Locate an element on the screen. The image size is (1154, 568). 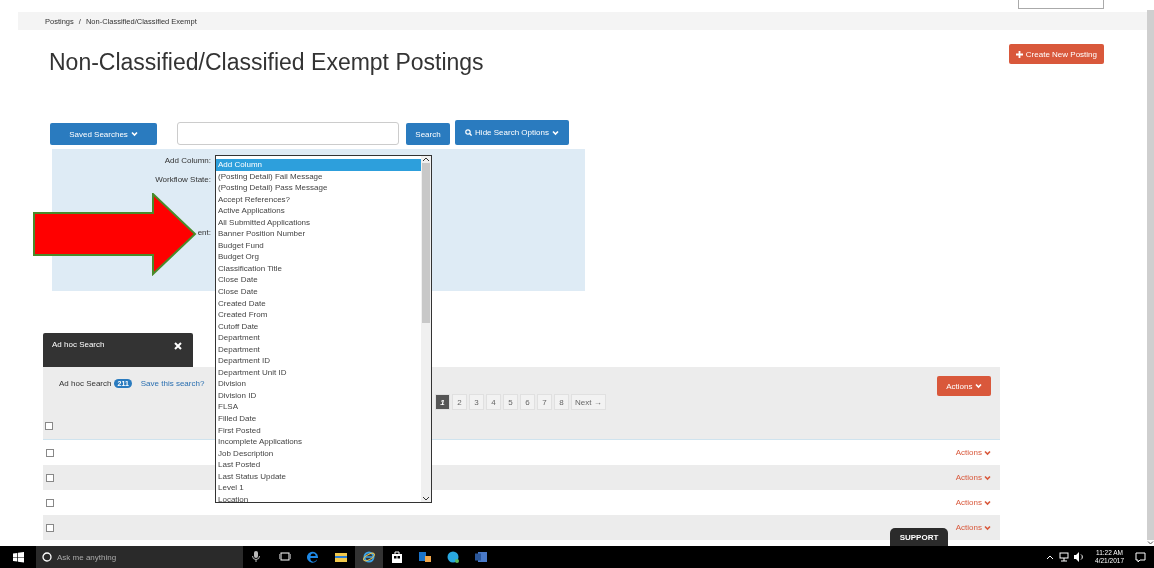
page-button: 1 is located at coordinates (442, 402).